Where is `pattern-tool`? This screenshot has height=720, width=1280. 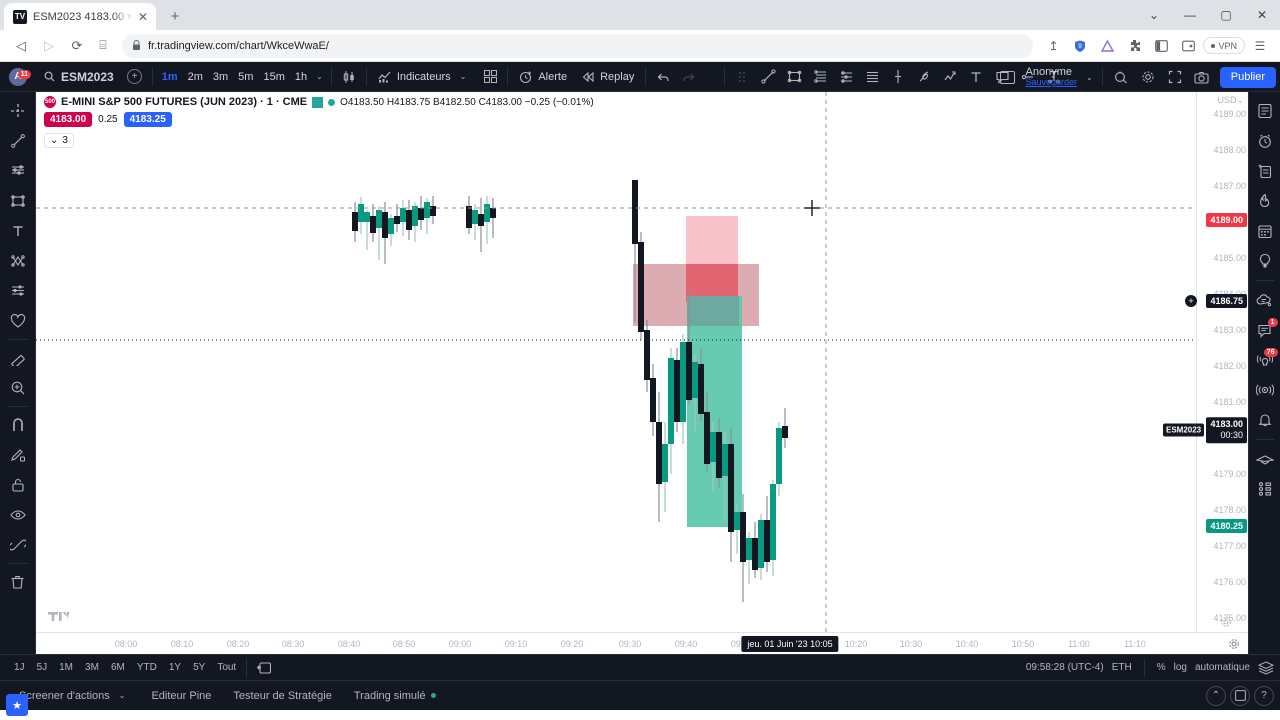
pattern-tool is located at coordinates (18, 261).